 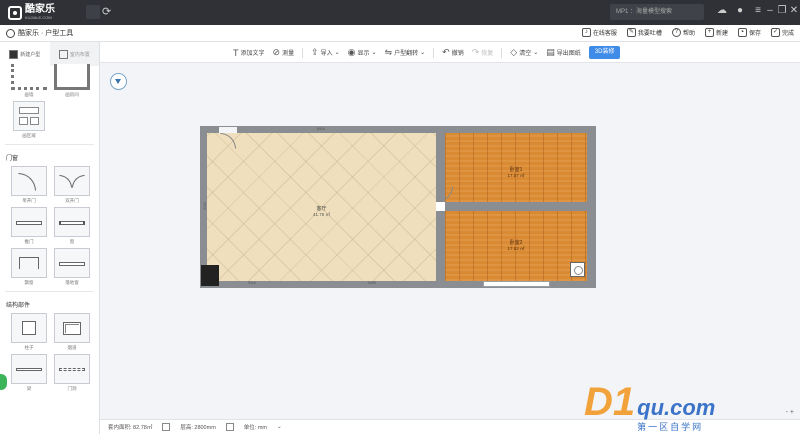 What do you see at coordinates (29, 222) in the screenshot?
I see `sliding-door-icon` at bounding box center [29, 222].